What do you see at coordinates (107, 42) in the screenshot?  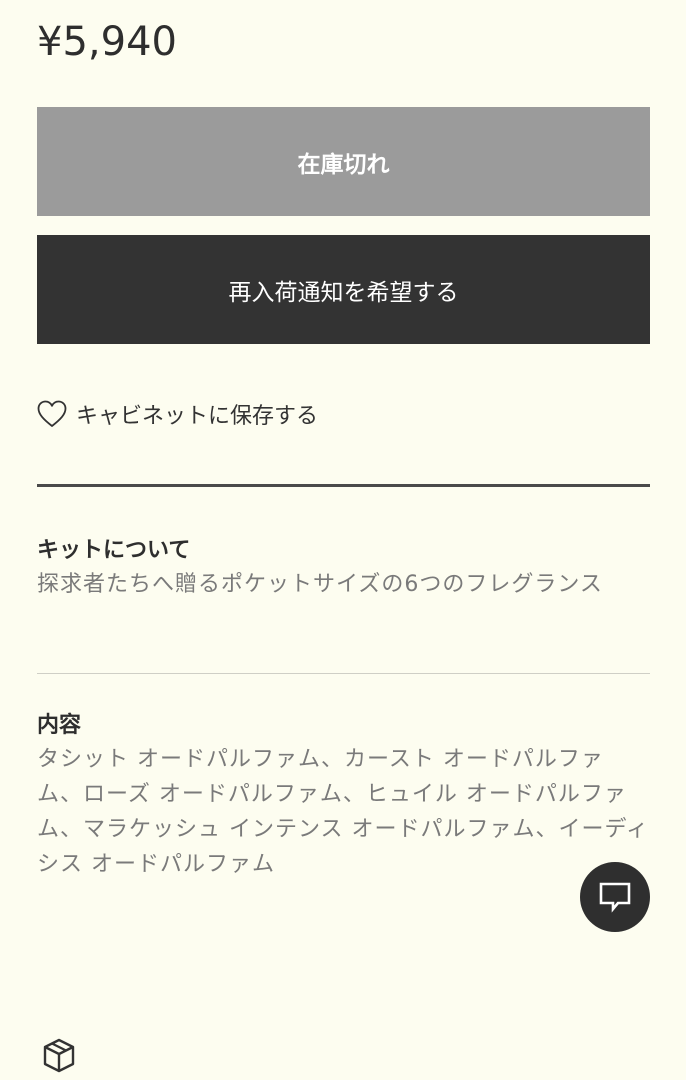 I see `product-price: ¥5,940` at bounding box center [107, 42].